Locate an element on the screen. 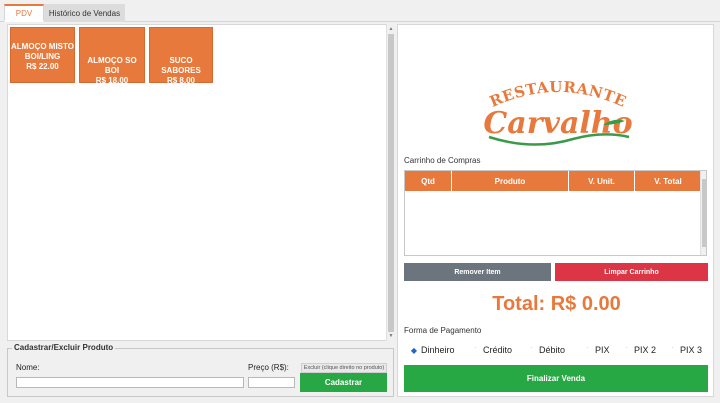  tab-bar: PDV Histórico de Vendas is located at coordinates (360, 11).